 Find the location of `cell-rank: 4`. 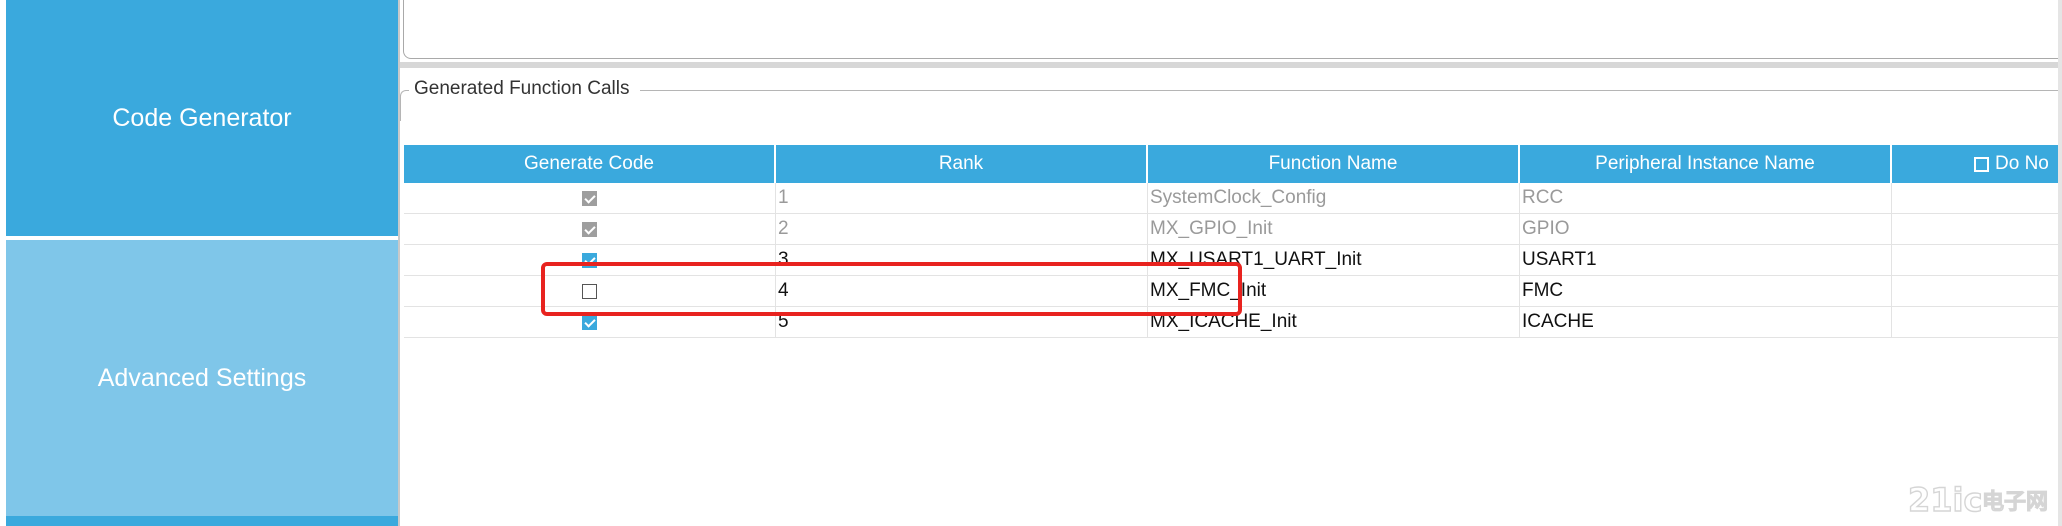

cell-rank: 4 is located at coordinates (962, 291).